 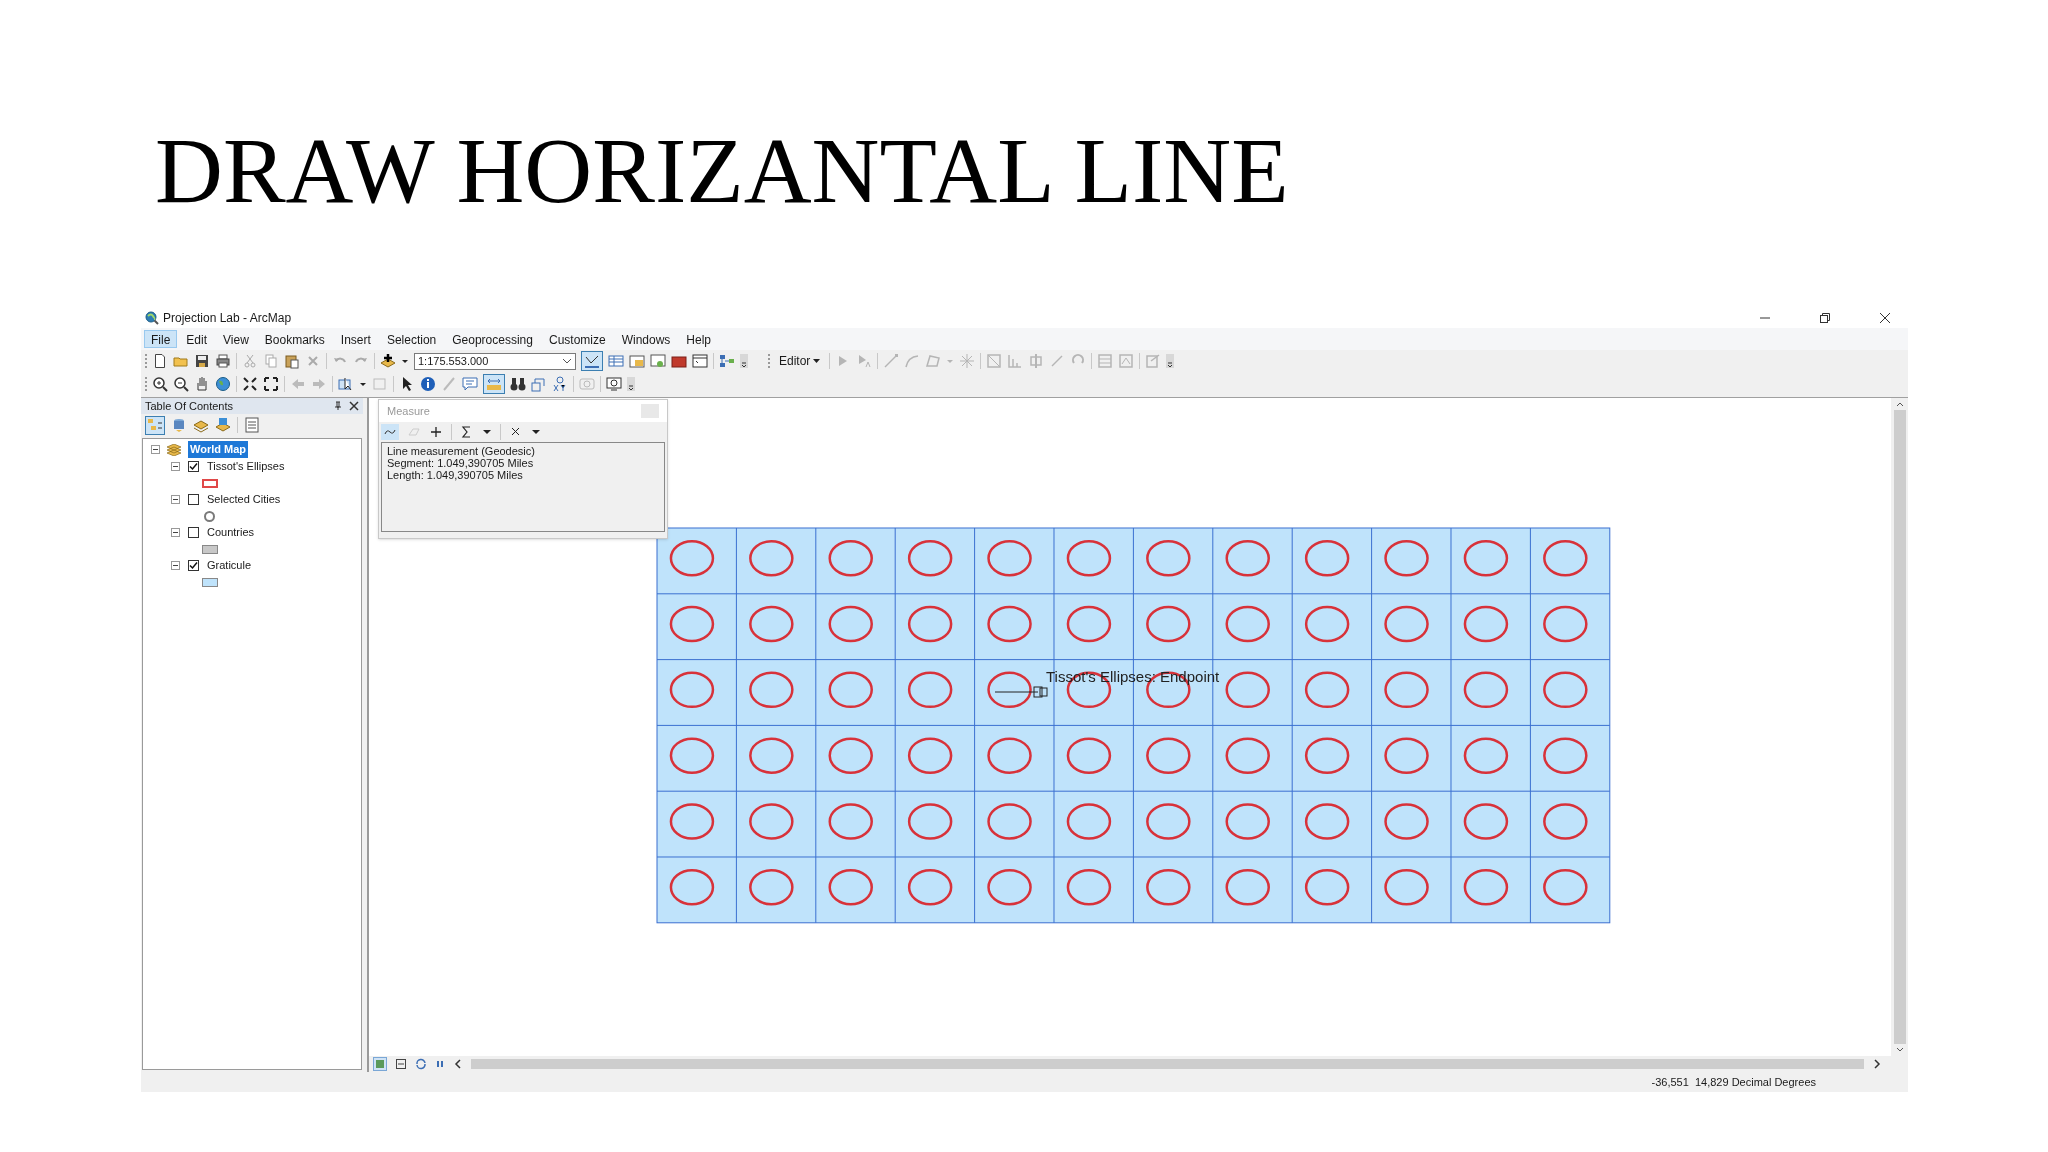 I want to click on save-icon, so click(x=202, y=361).